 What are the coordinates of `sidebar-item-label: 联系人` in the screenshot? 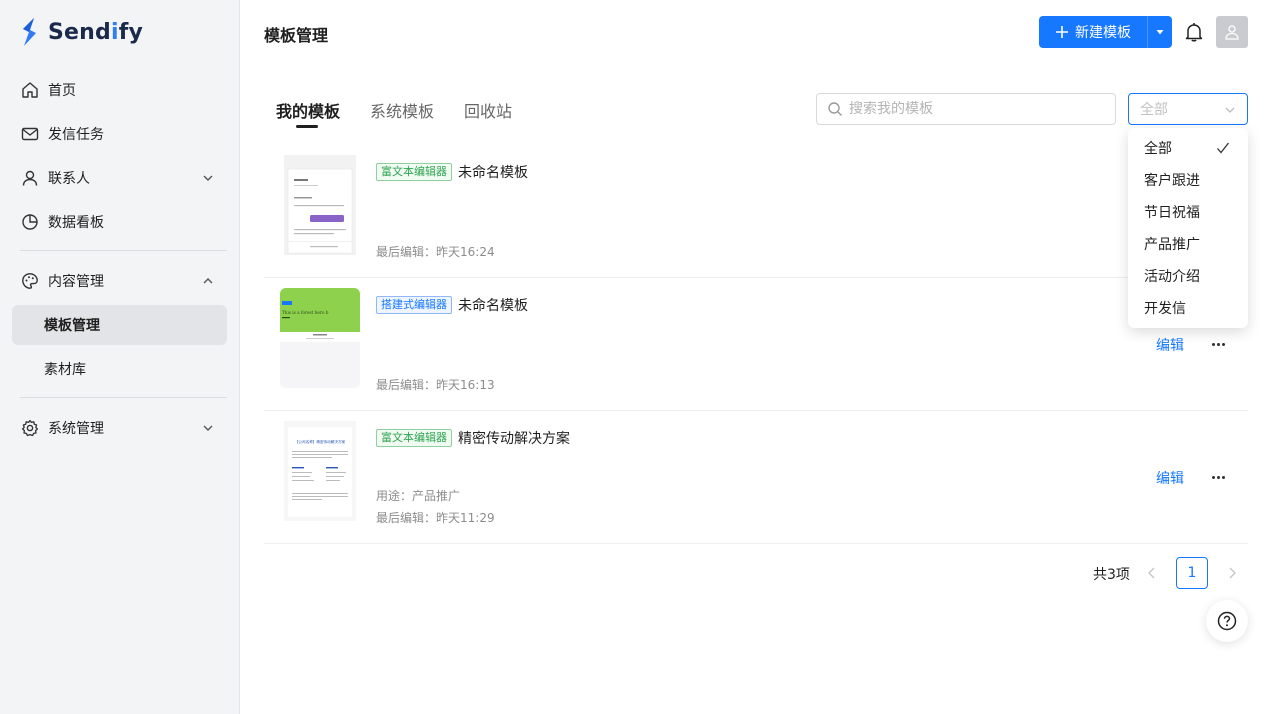 It's located at (69, 179).